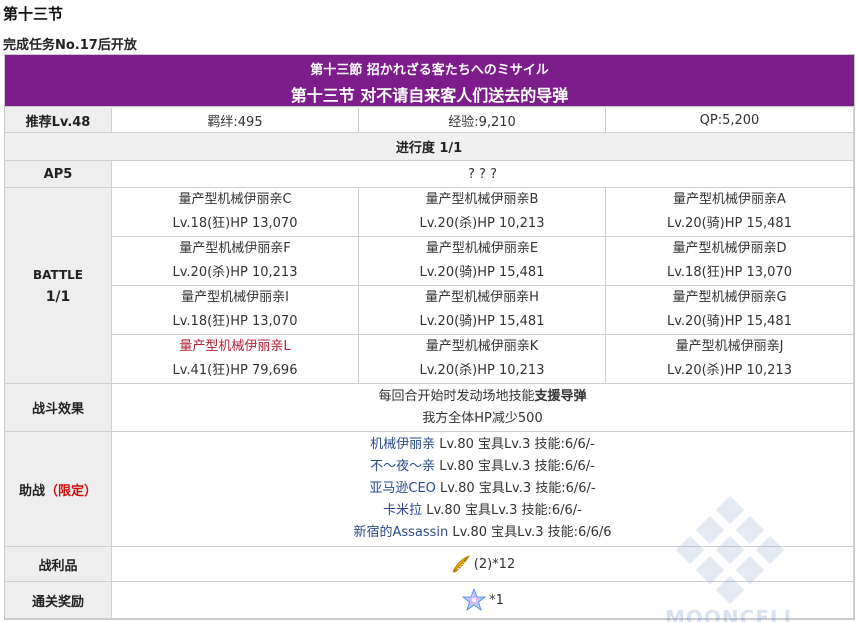 The height and width of the screenshot is (622, 857). I want to click on section-title: 第十三节, so click(33, 14).